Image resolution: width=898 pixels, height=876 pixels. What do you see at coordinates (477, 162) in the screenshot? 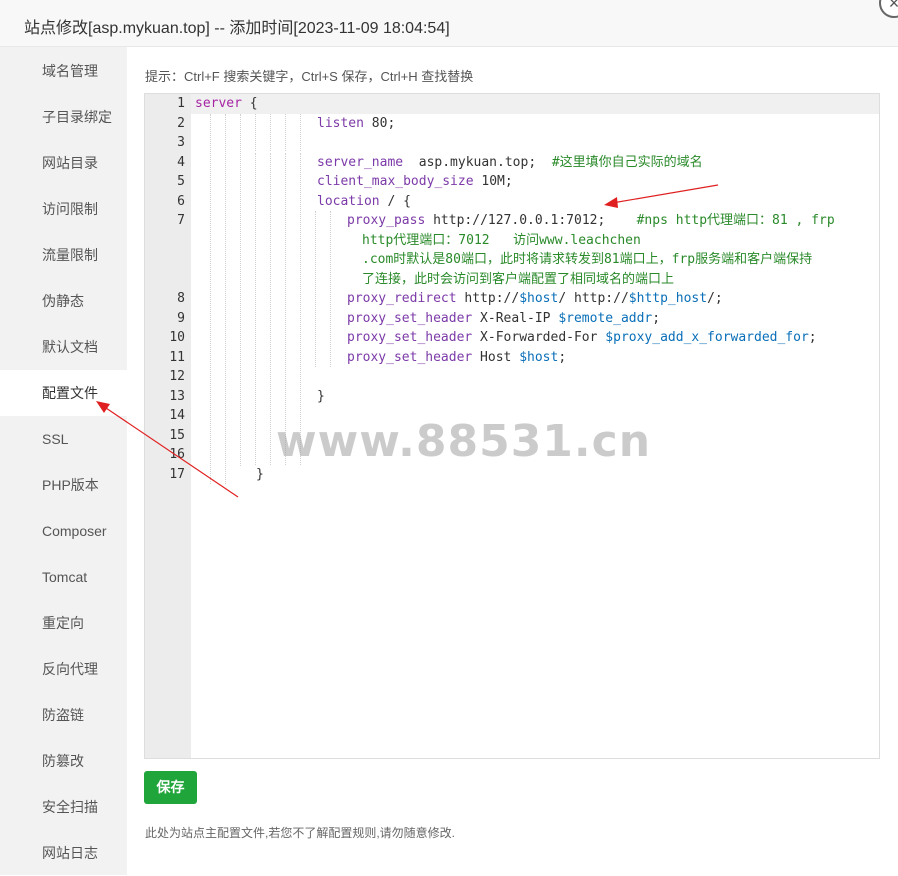
I see `code-text: asp.mykuan.top;` at bounding box center [477, 162].